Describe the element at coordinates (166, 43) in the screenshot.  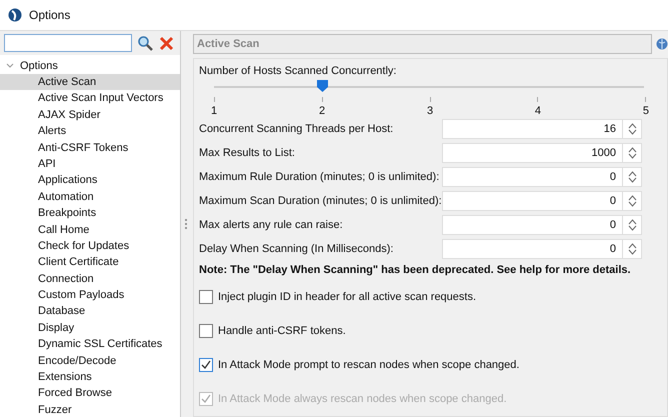
I see `clear-icon` at that location.